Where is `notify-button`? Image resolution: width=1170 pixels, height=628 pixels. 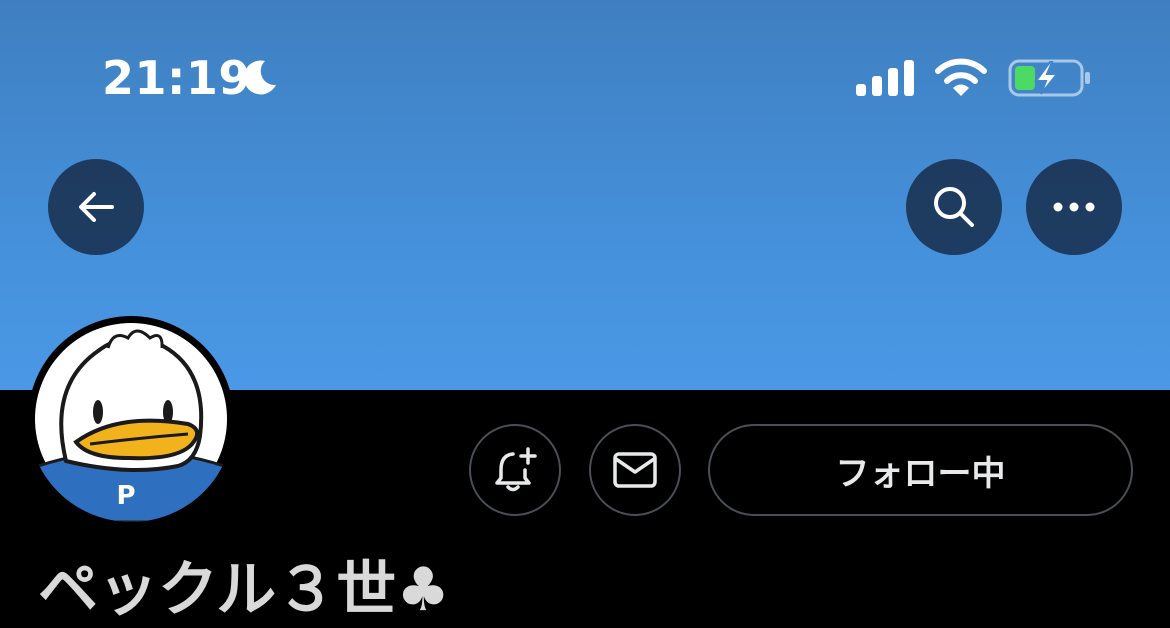
notify-button is located at coordinates (515, 470).